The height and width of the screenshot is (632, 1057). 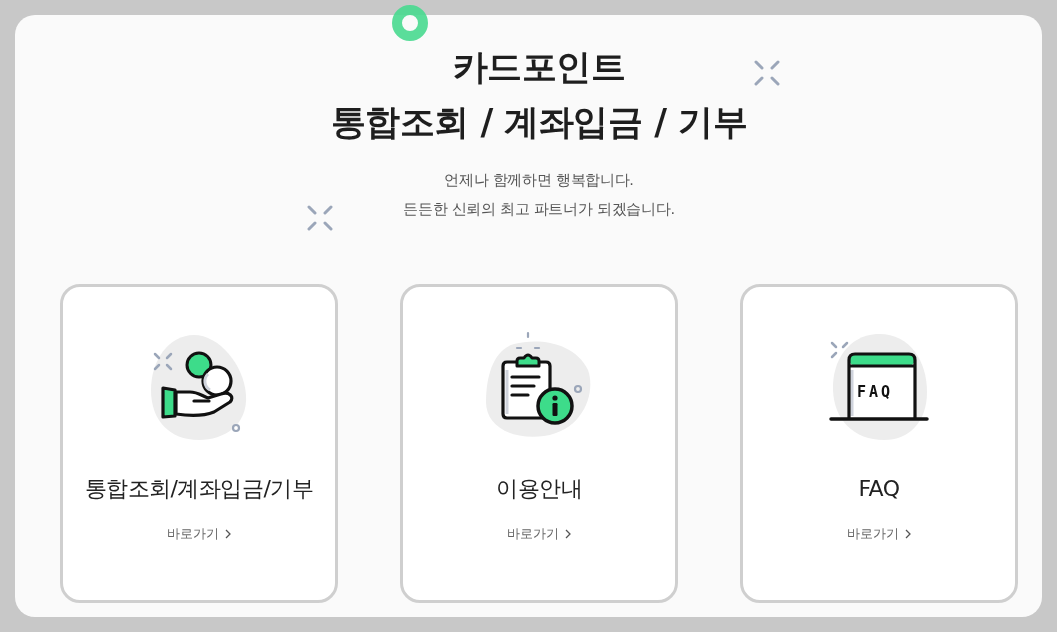 What do you see at coordinates (879, 489) in the screenshot?
I see `card-title: FAQ` at bounding box center [879, 489].